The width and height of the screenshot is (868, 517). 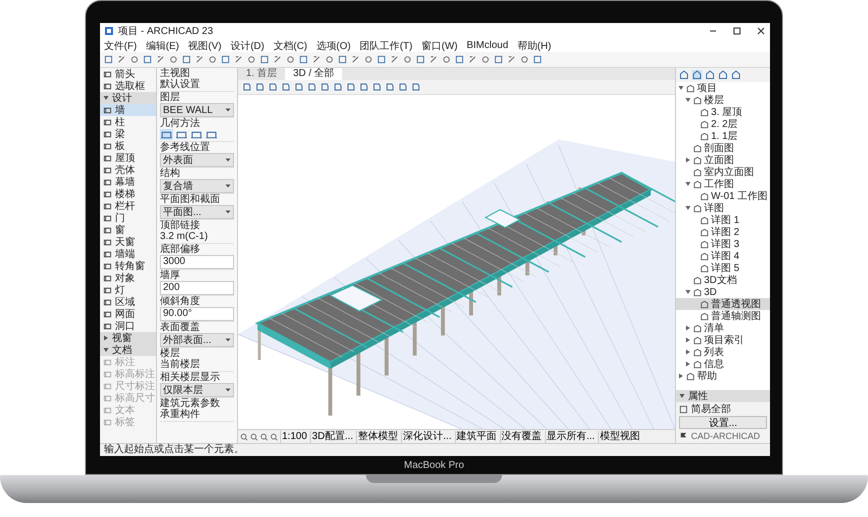 I want to click on tree-item: 楼层, so click(x=723, y=100).